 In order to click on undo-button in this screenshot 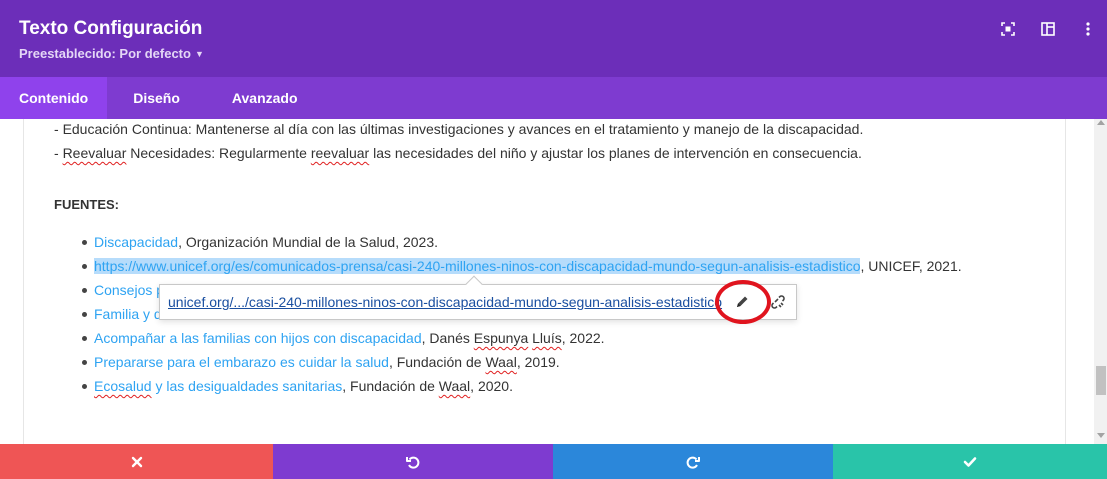, I will do `click(413, 461)`.